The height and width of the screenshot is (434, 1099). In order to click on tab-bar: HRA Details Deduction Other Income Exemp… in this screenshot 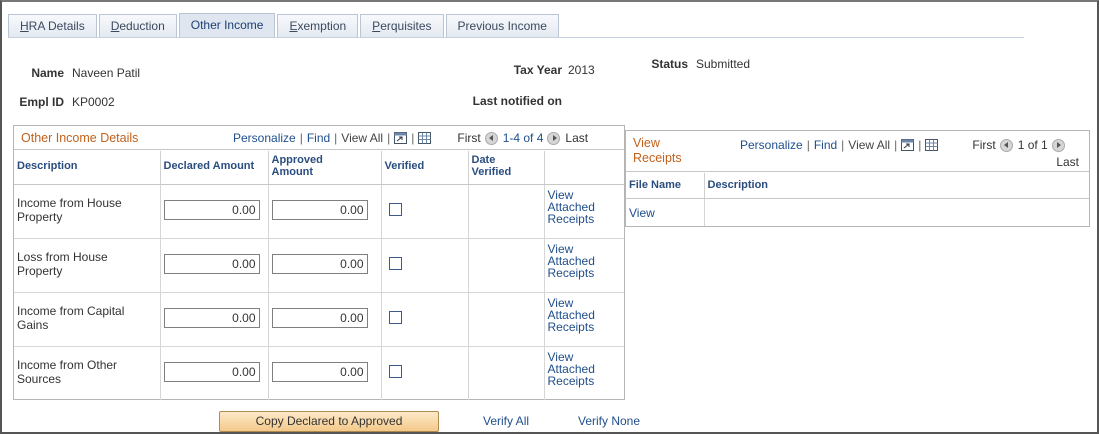, I will do `click(284, 25)`.